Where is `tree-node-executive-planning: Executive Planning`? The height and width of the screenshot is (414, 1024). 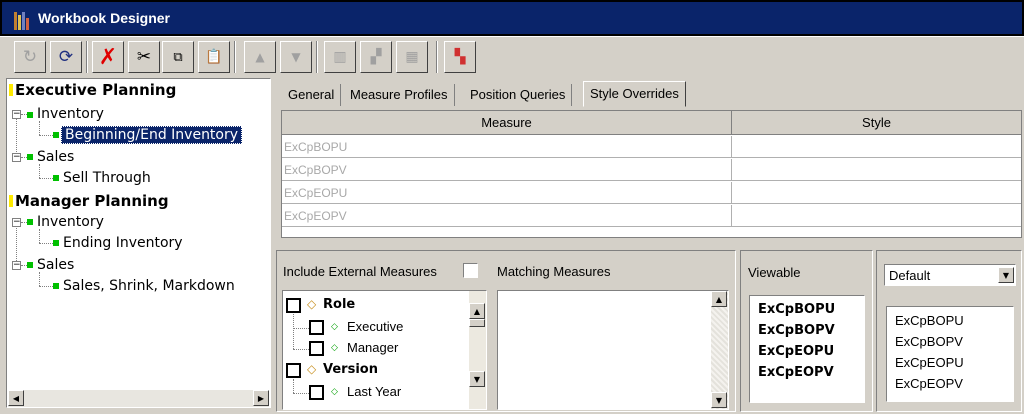
tree-node-executive-planning: Executive Planning is located at coordinates (95, 90).